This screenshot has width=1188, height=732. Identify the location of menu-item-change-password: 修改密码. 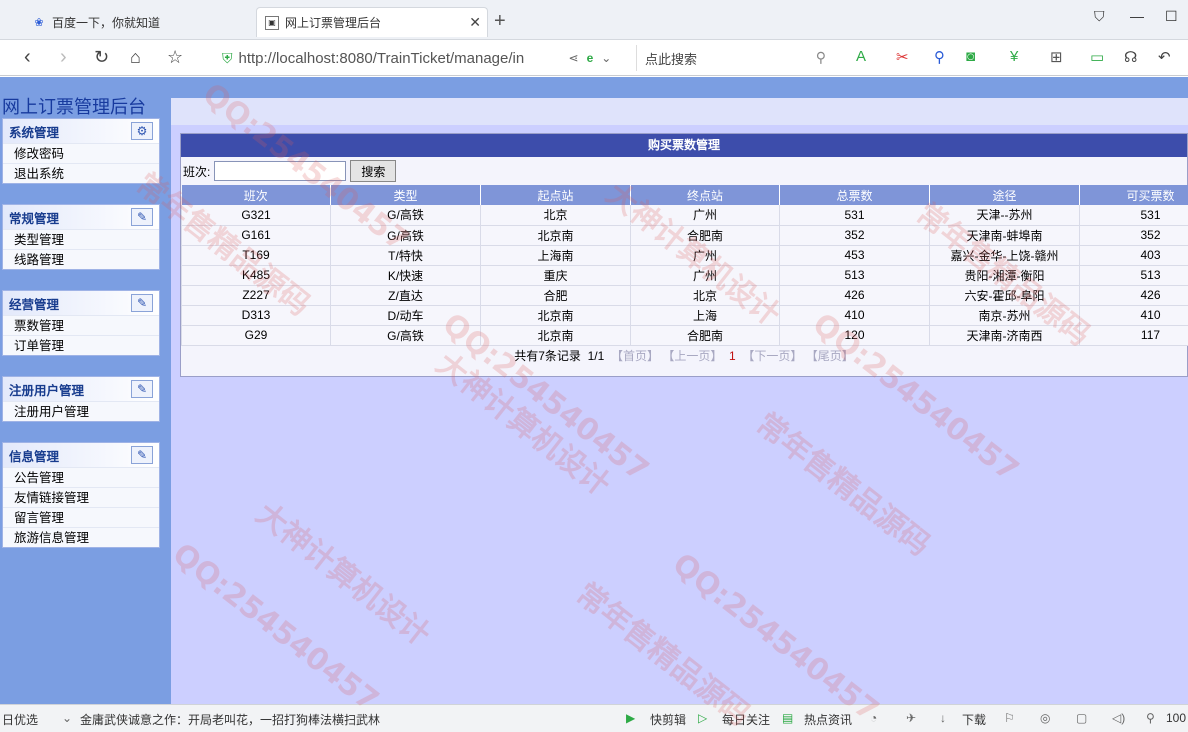
(81, 153).